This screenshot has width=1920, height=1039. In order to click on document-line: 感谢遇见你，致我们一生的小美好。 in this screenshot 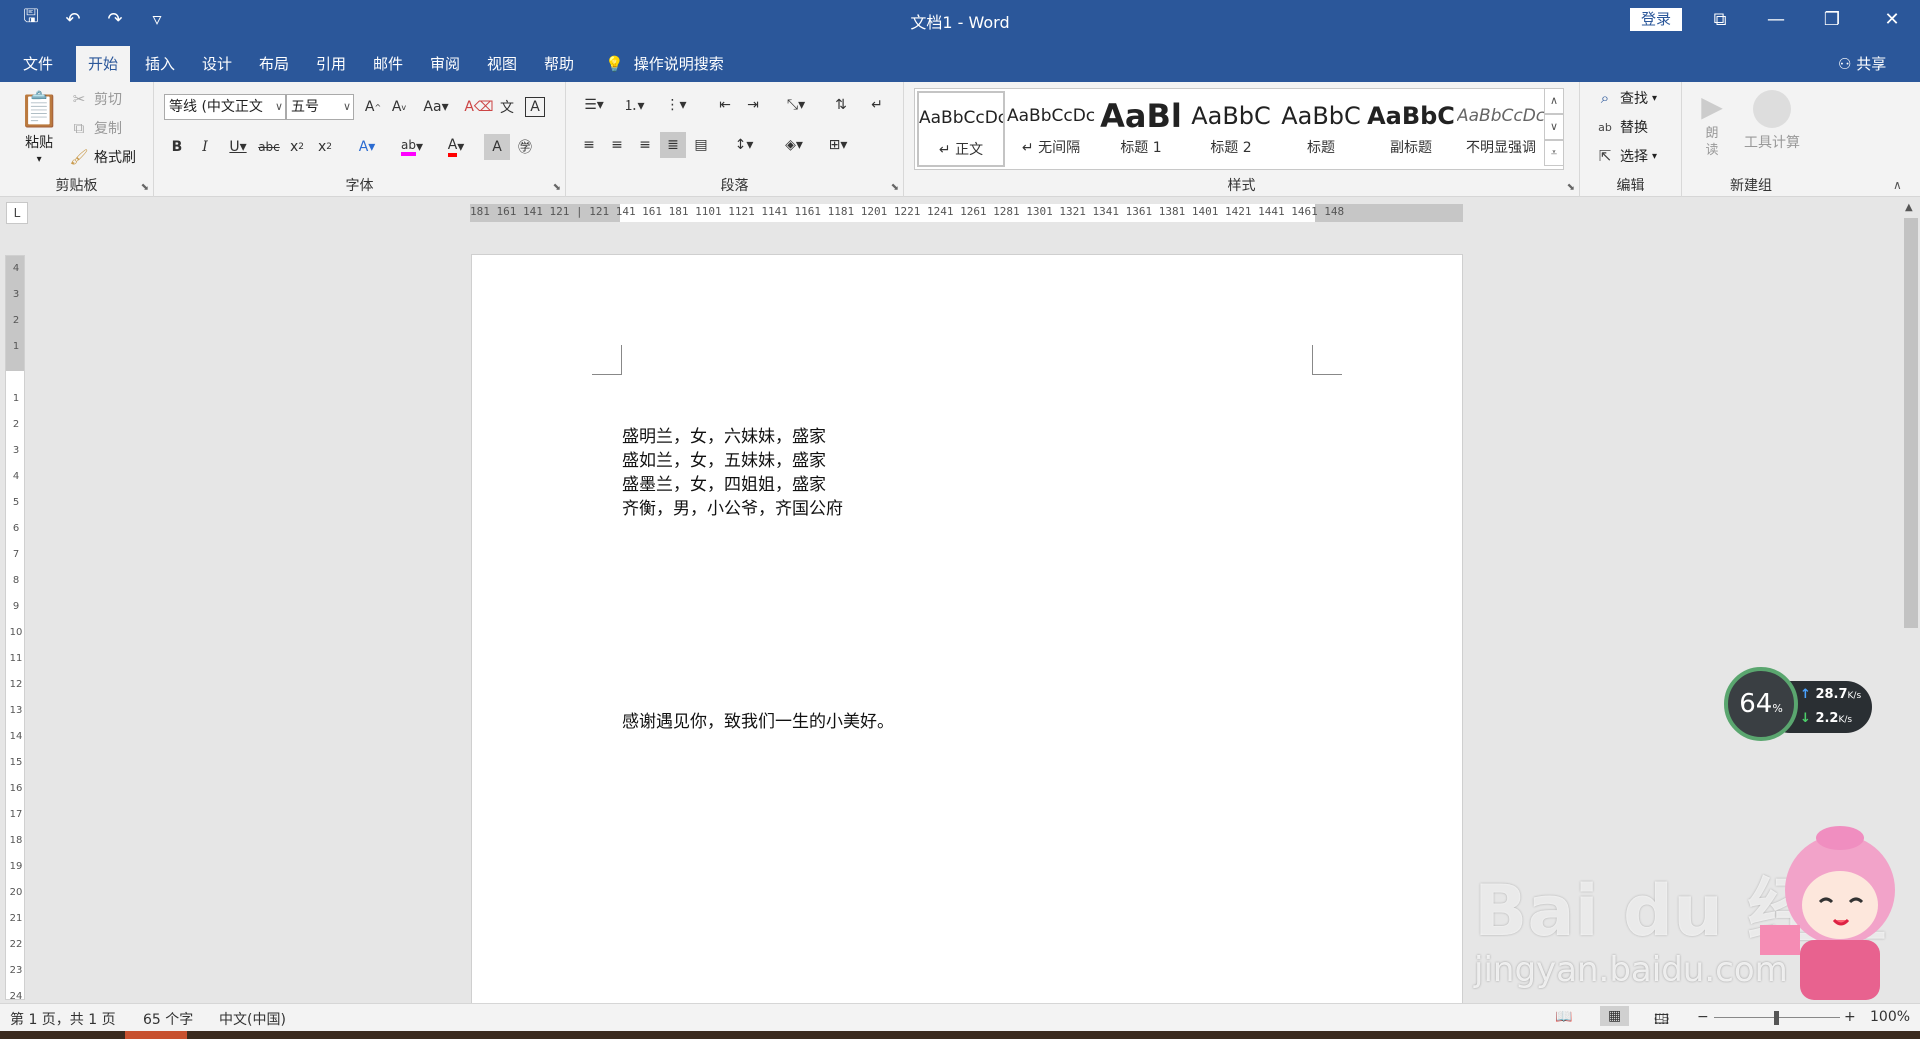, I will do `click(758, 719)`.